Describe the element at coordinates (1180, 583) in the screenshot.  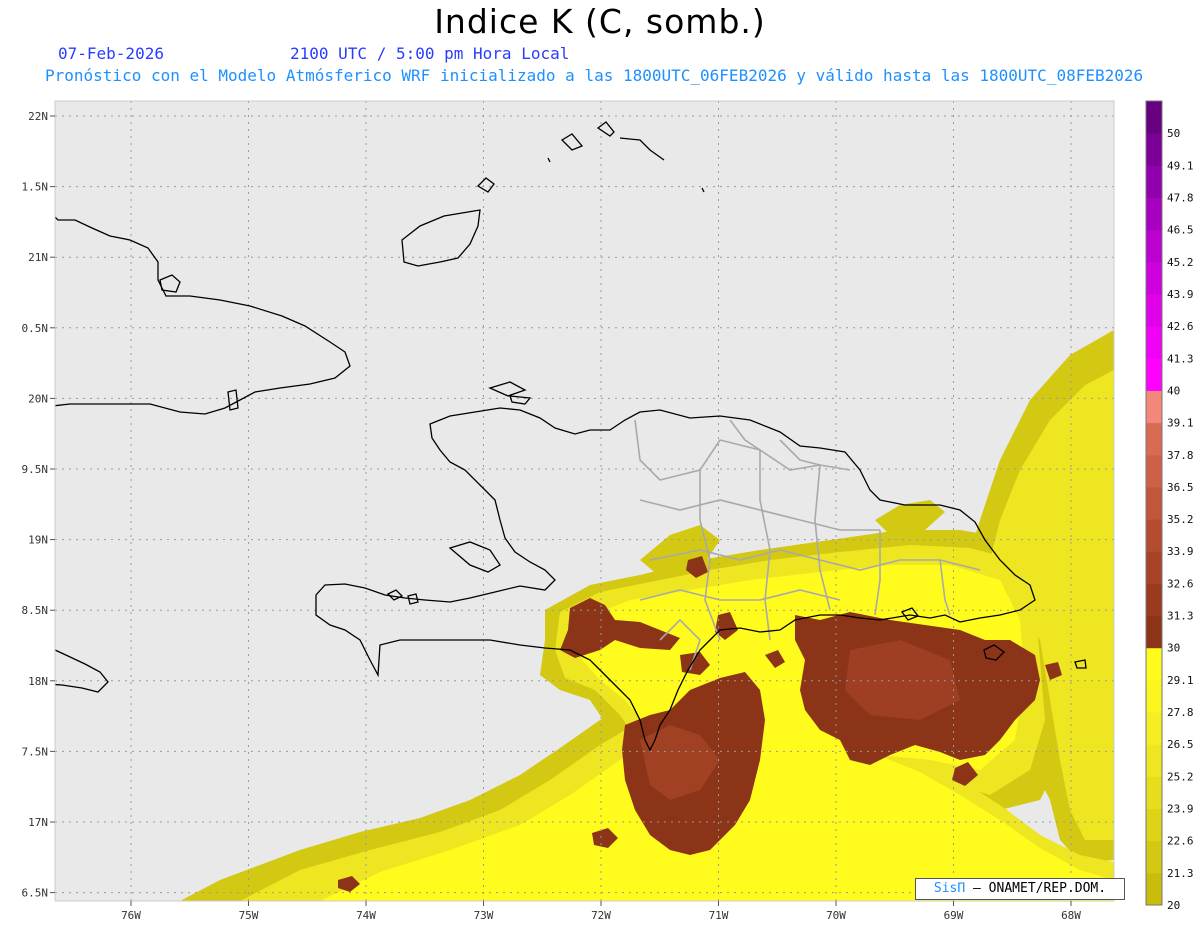
I see `colorbar-label: 32.6` at that location.